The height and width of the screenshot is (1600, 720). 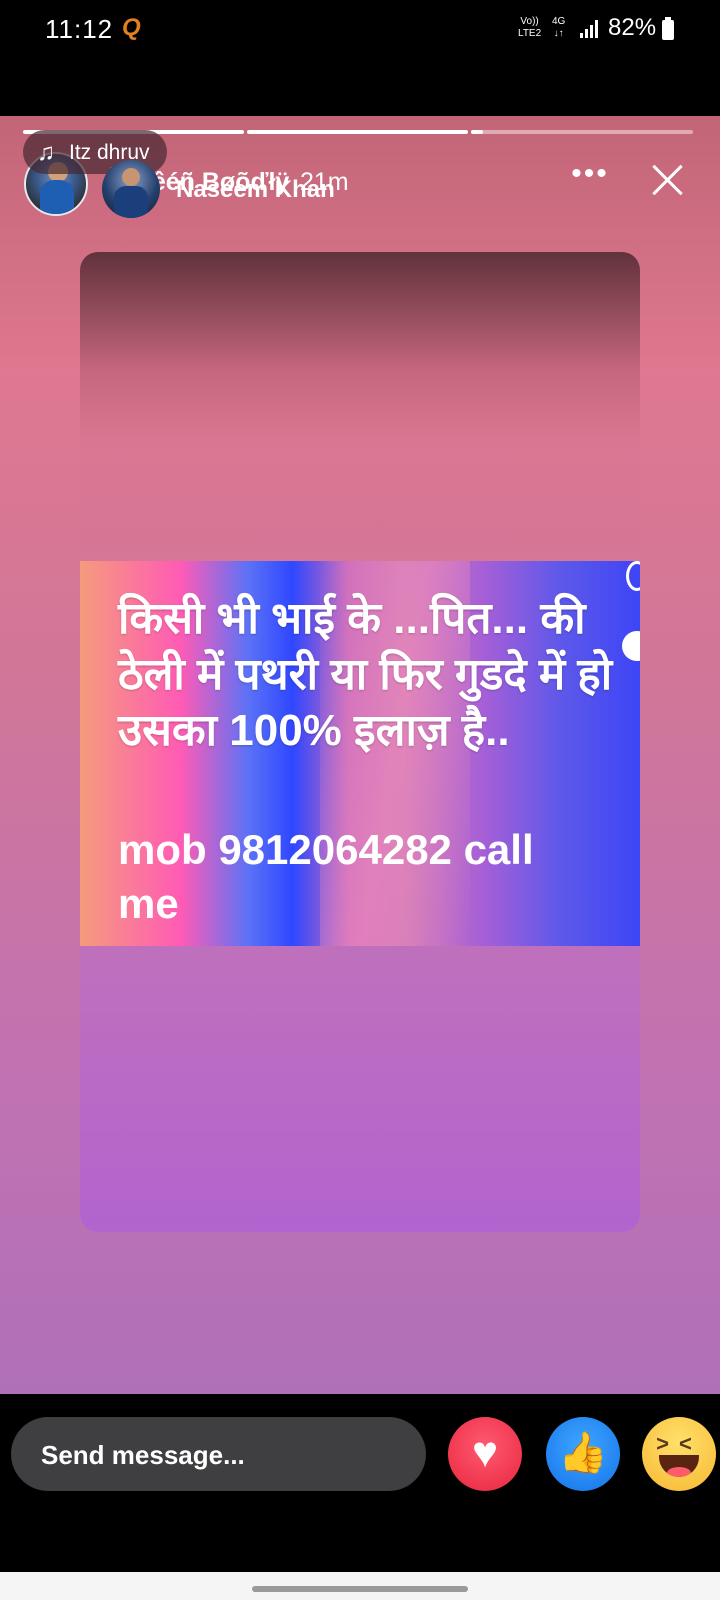 What do you see at coordinates (79, 29) in the screenshot?
I see `status-time: 11:12` at bounding box center [79, 29].